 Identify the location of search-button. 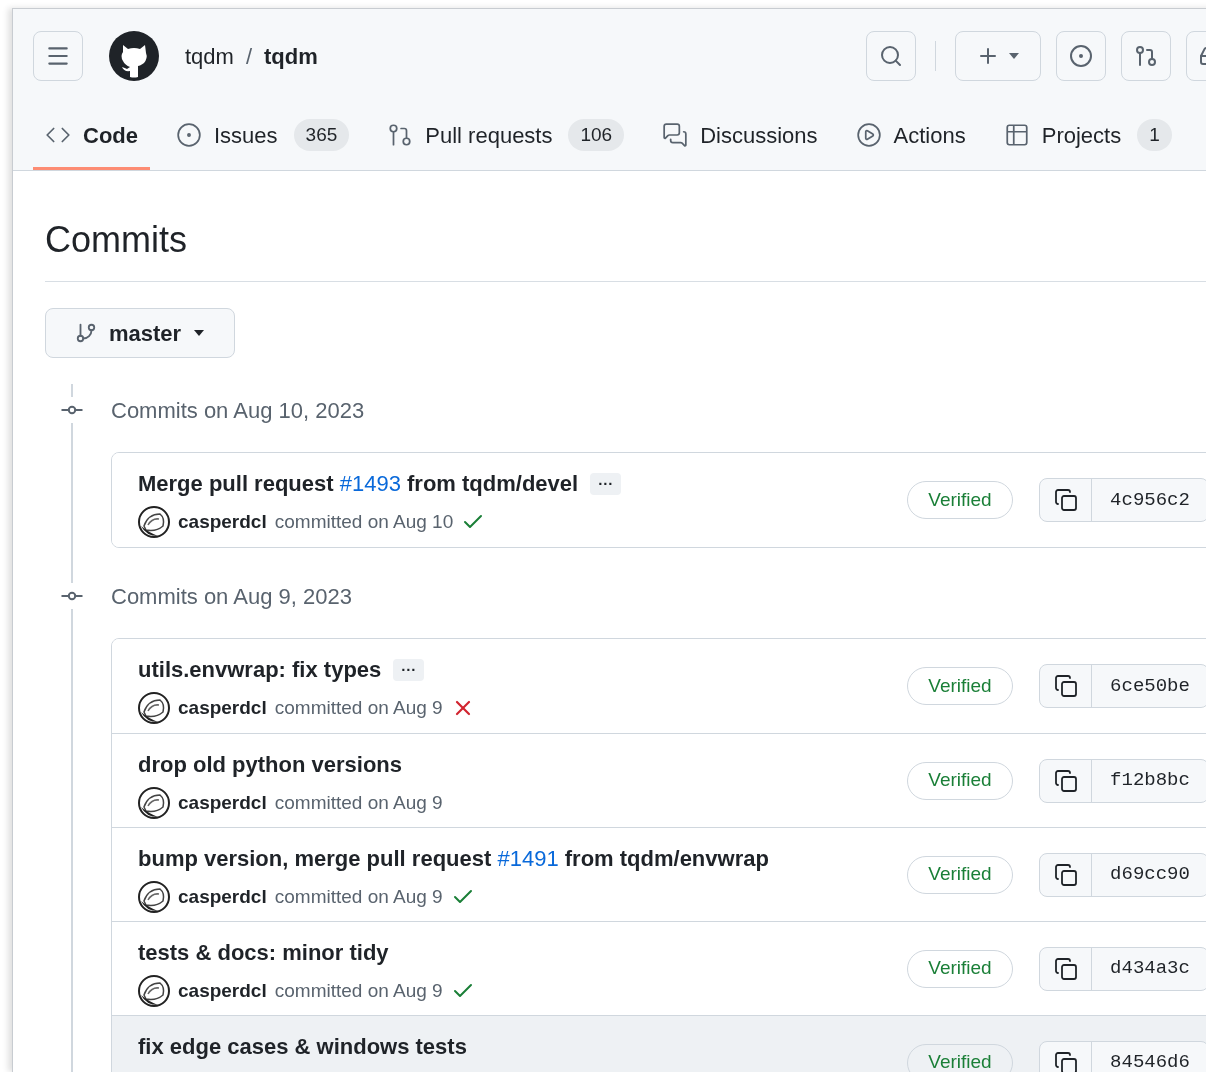
(891, 56).